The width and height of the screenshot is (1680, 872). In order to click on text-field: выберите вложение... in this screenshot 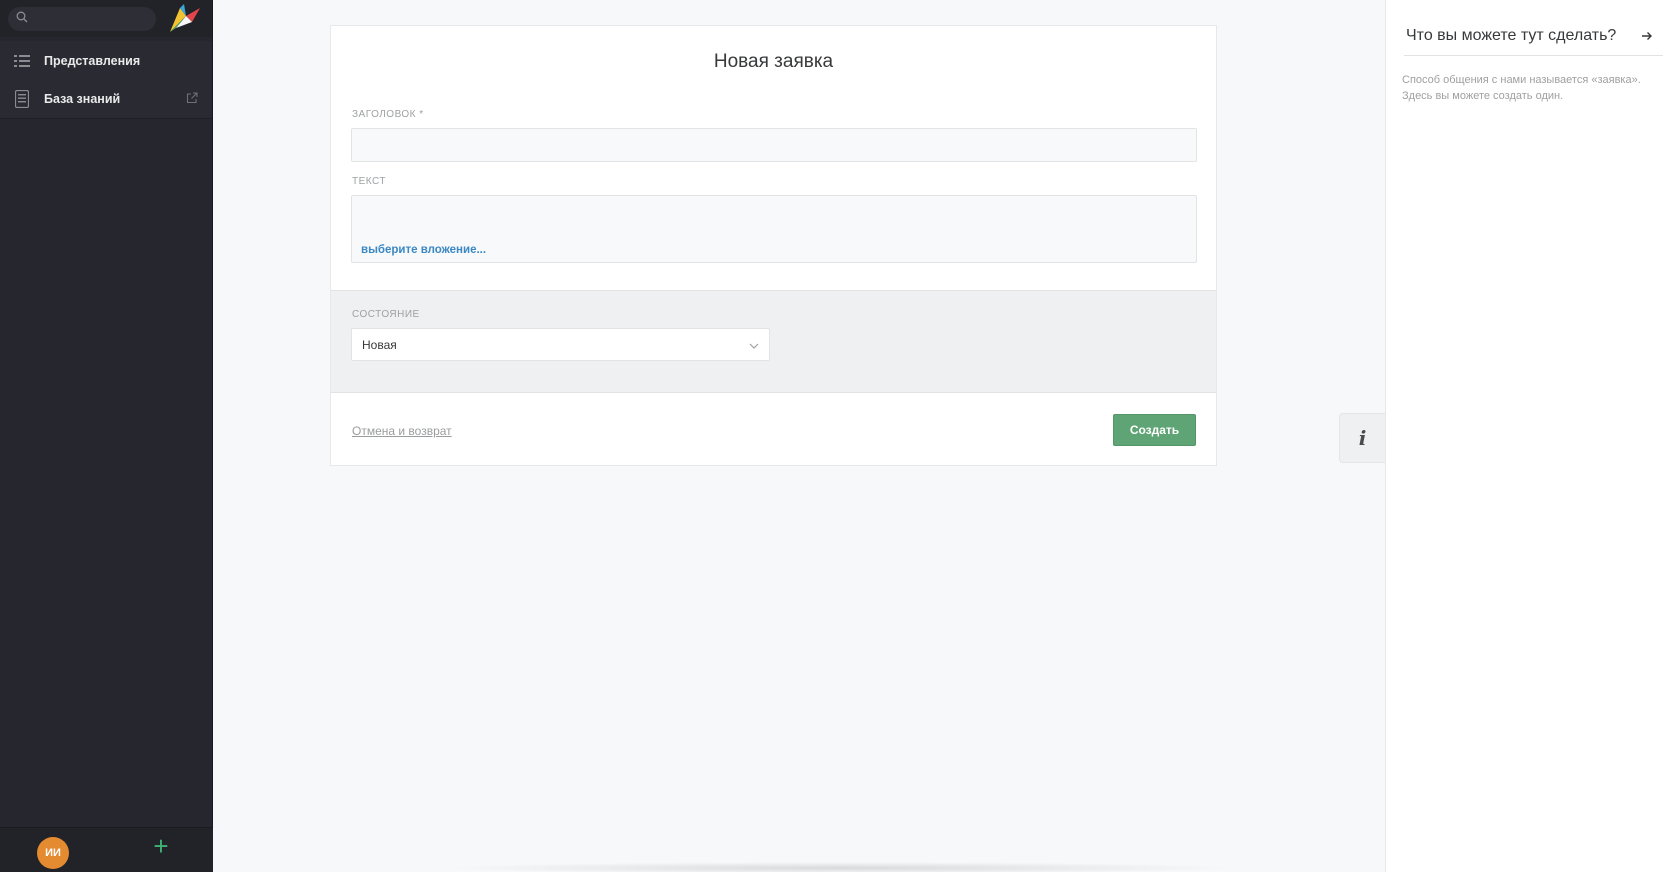, I will do `click(774, 229)`.